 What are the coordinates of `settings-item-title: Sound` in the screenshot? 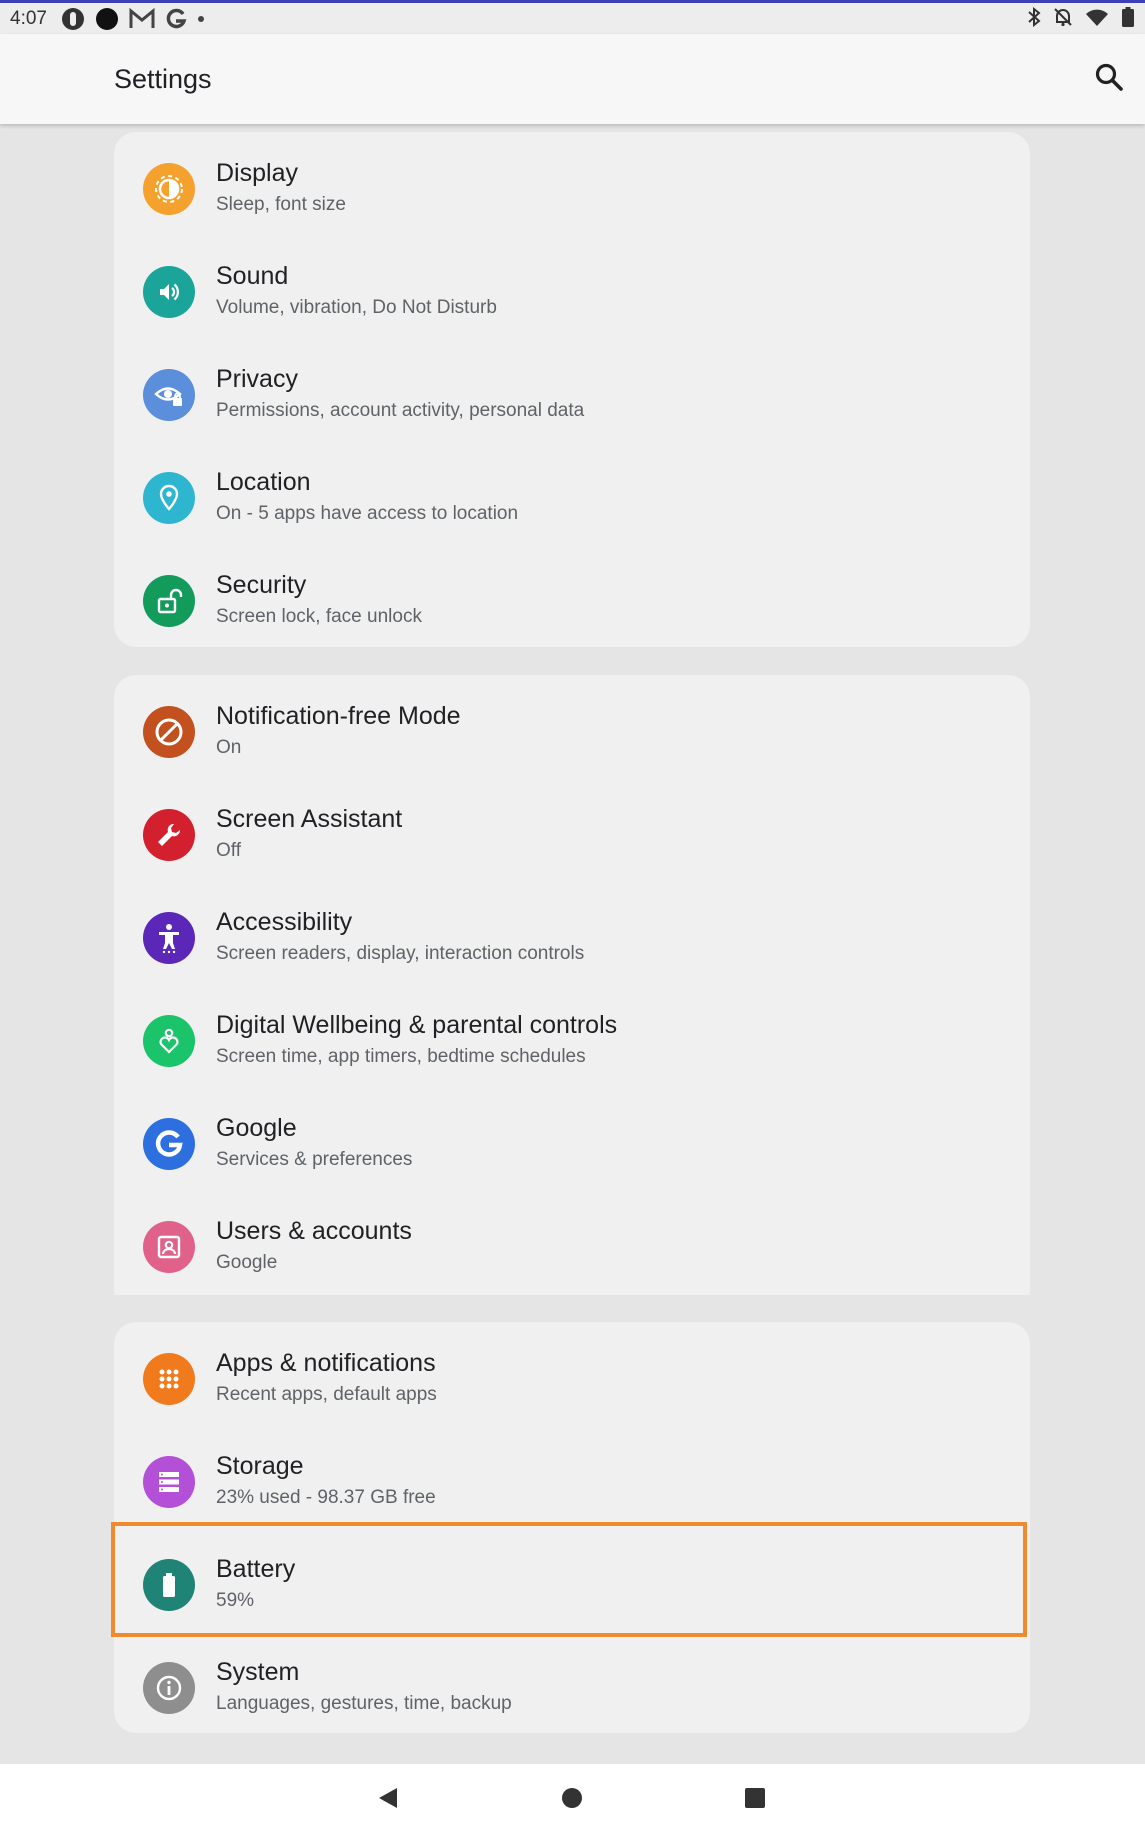 It's located at (252, 276).